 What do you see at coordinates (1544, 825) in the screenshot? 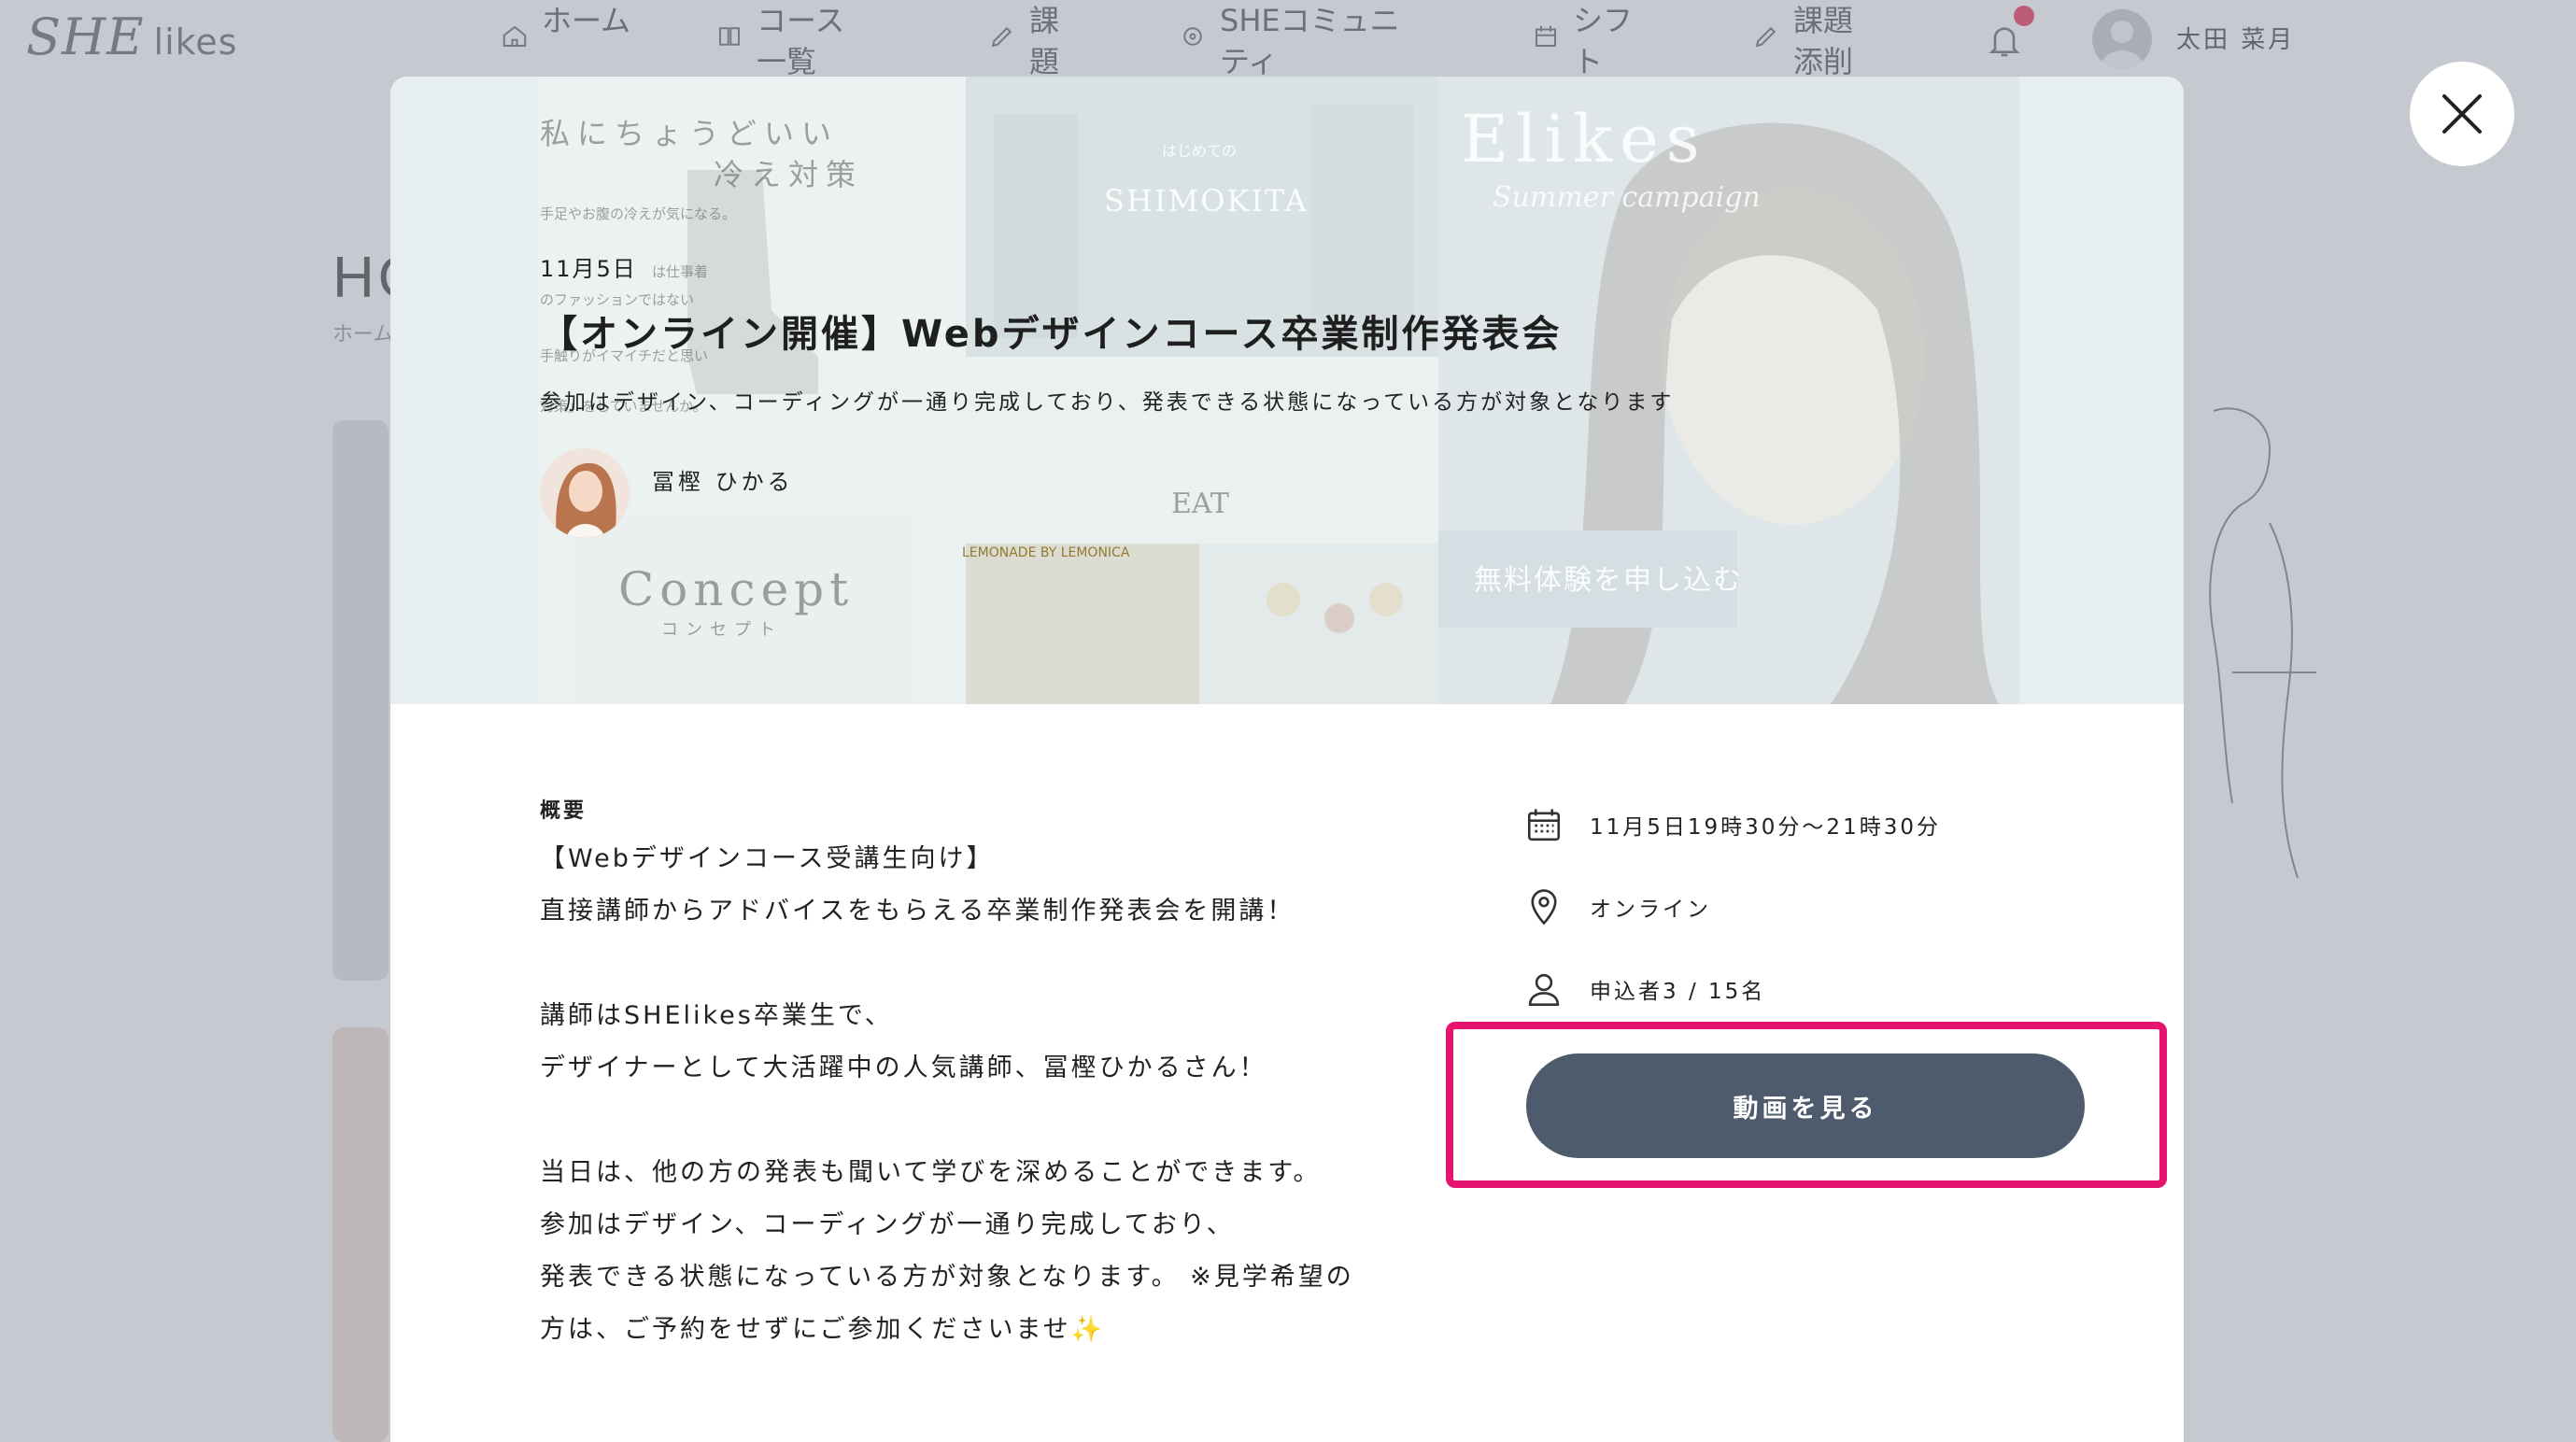
I see `calendar-icon` at bounding box center [1544, 825].